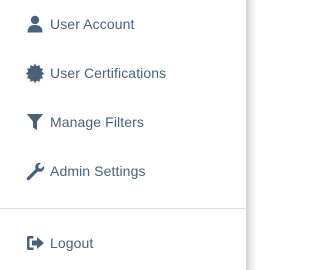 The width and height of the screenshot is (320, 270). I want to click on user-icon, so click(35, 24).